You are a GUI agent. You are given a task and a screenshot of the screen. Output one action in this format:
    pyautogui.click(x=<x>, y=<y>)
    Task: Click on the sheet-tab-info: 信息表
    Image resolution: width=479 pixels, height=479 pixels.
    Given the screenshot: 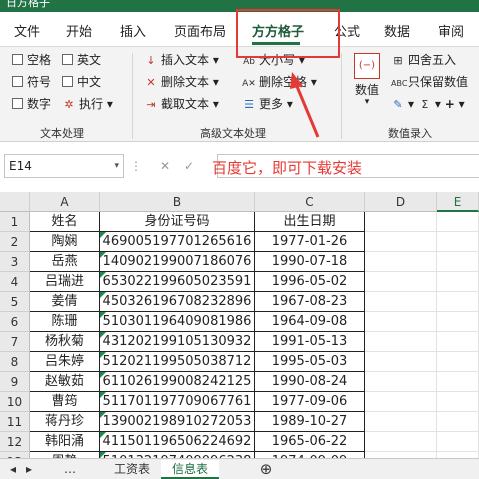 What is the action you would take?
    pyautogui.click(x=190, y=469)
    